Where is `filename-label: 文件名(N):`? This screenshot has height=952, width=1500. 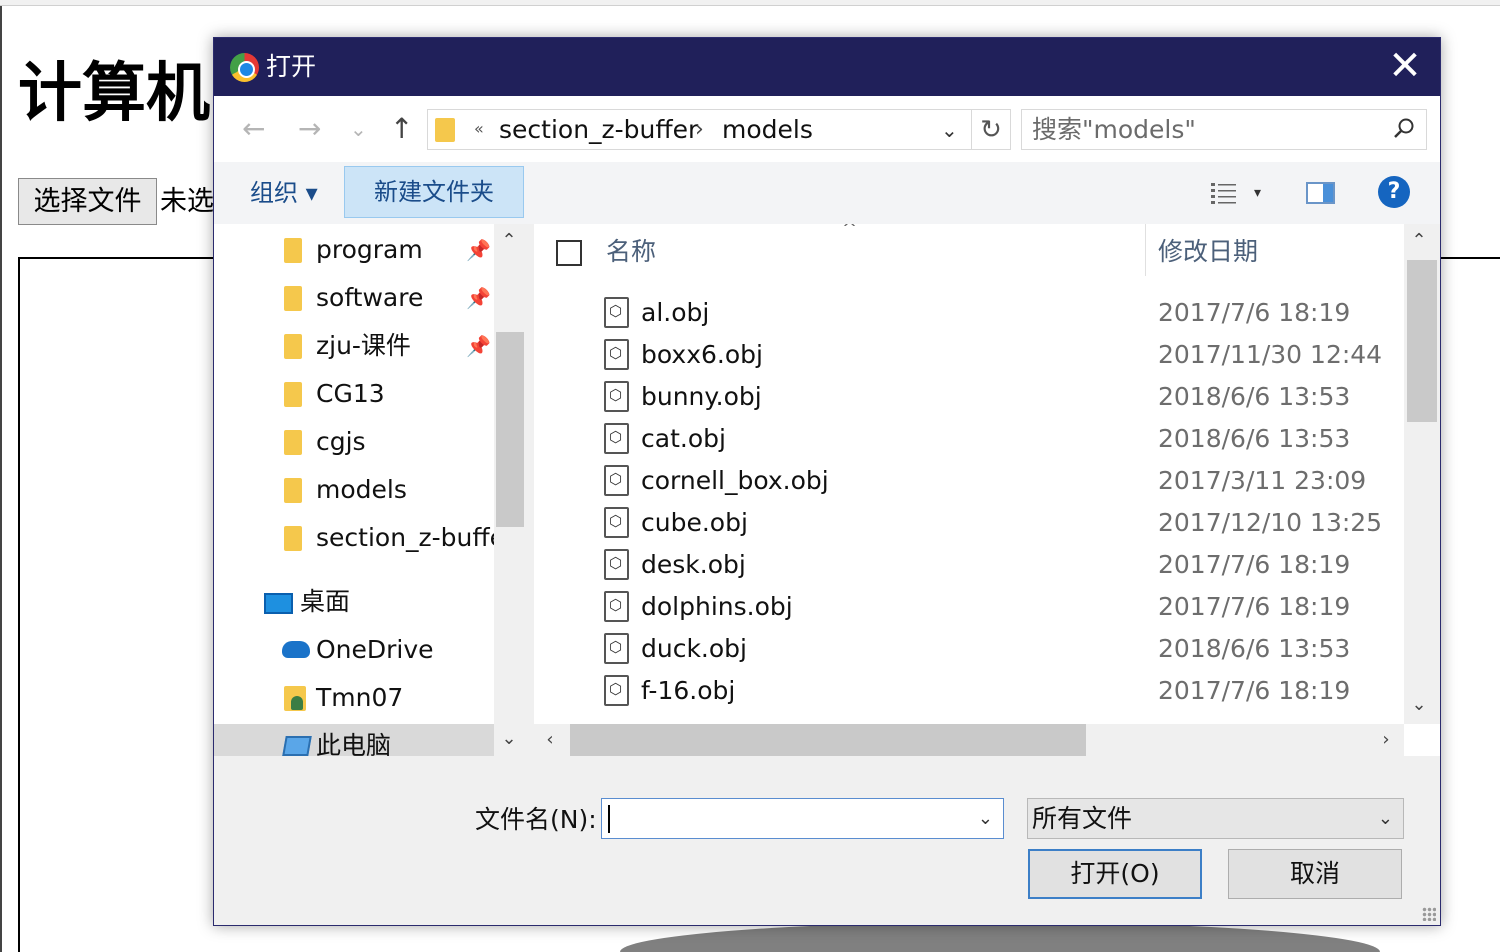
filename-label: 文件名(N): is located at coordinates (536, 819).